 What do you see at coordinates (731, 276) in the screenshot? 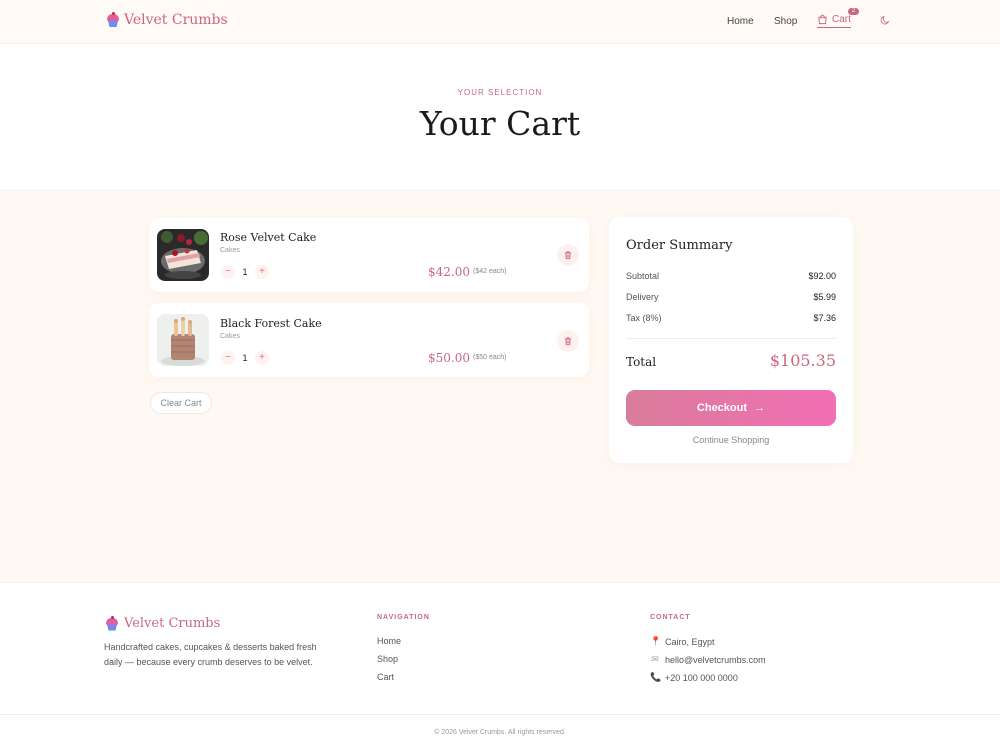
I see `subtotal-row: Subtotal $92.00` at bounding box center [731, 276].